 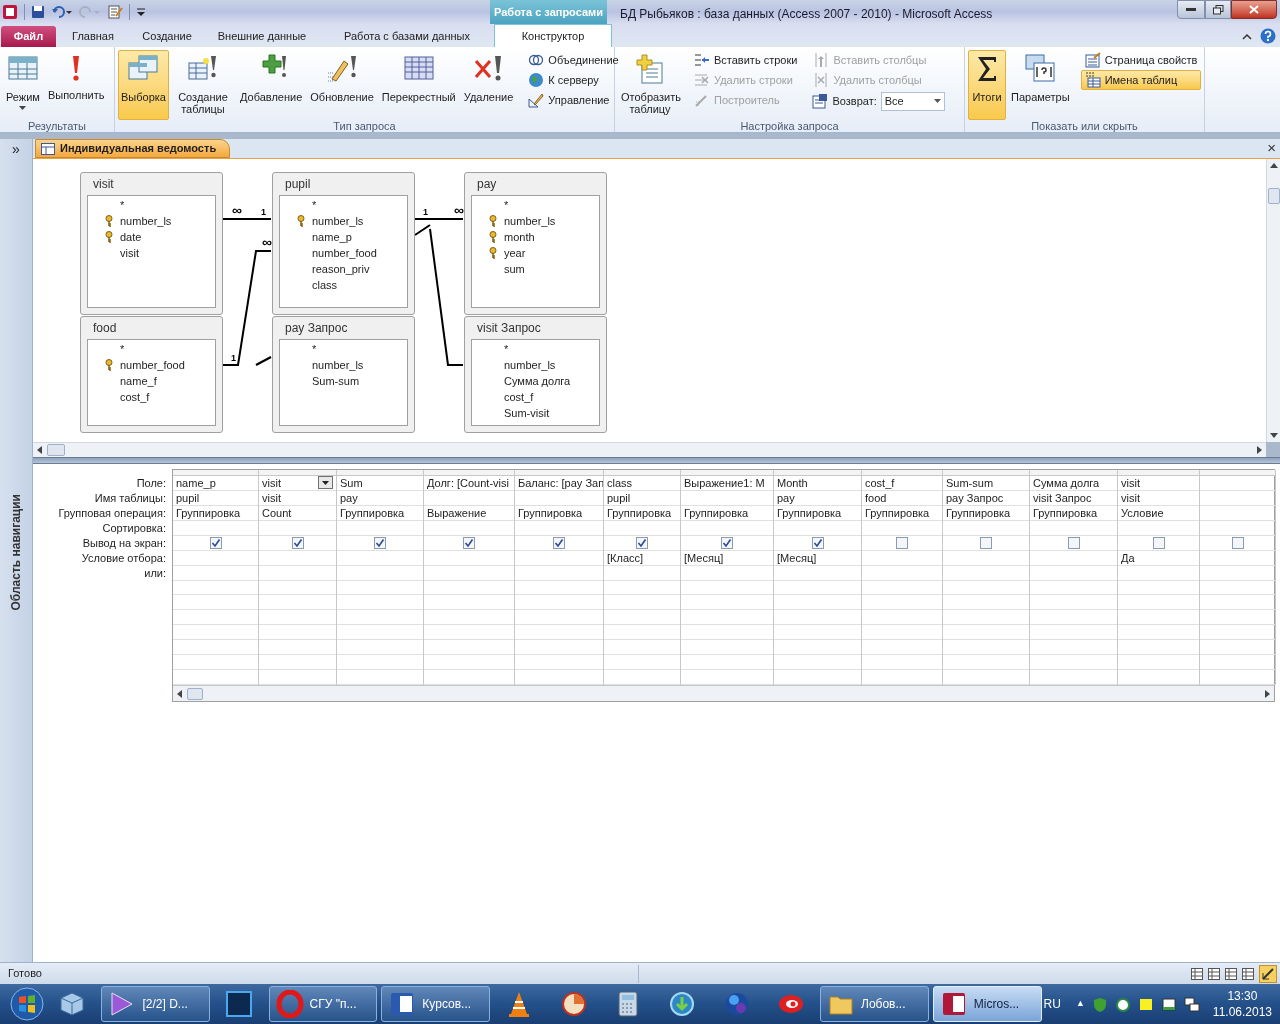 What do you see at coordinates (23, 85) in the screenshot?
I see `ribbon-button: Режим` at bounding box center [23, 85].